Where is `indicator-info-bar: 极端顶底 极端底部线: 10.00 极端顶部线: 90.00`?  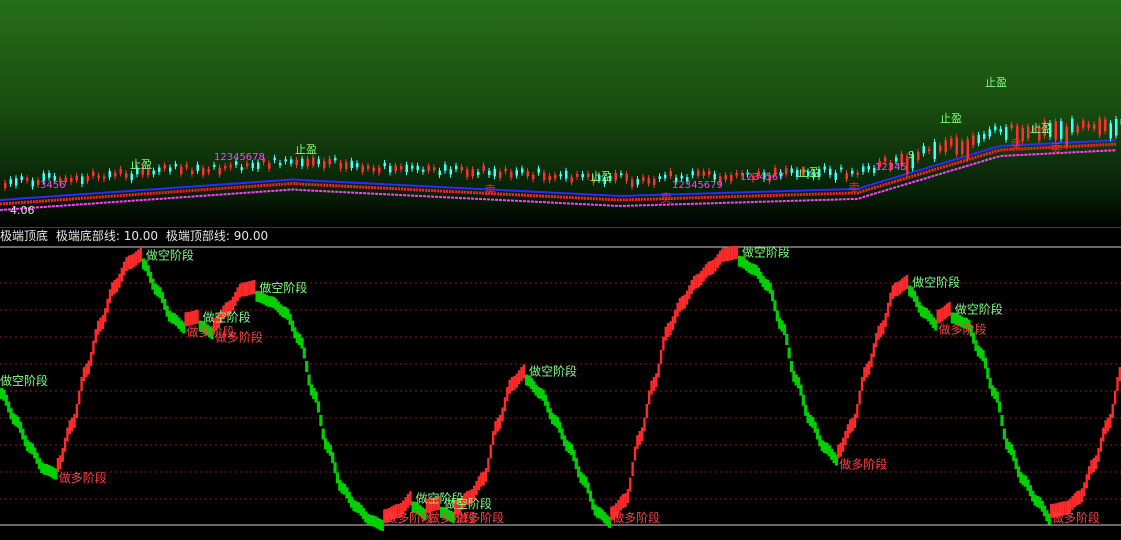 indicator-info-bar: 极端顶底 极端底部线: 10.00 极端顶部线: 90.00 is located at coordinates (560, 237).